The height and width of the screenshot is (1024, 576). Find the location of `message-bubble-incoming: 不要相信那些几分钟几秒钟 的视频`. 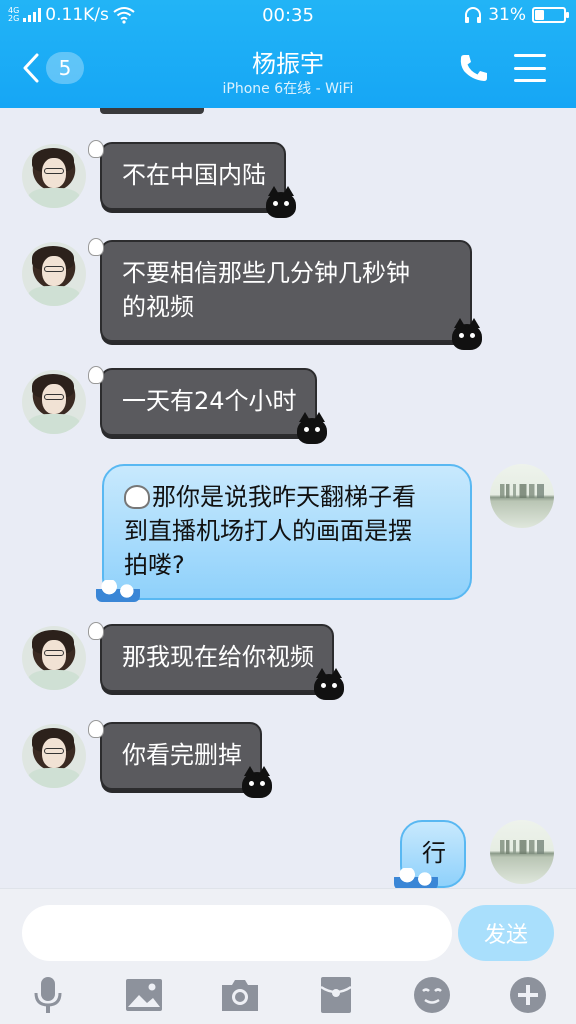

message-bubble-incoming: 不要相信那些几分钟几秒钟 的视频 is located at coordinates (285, 294).